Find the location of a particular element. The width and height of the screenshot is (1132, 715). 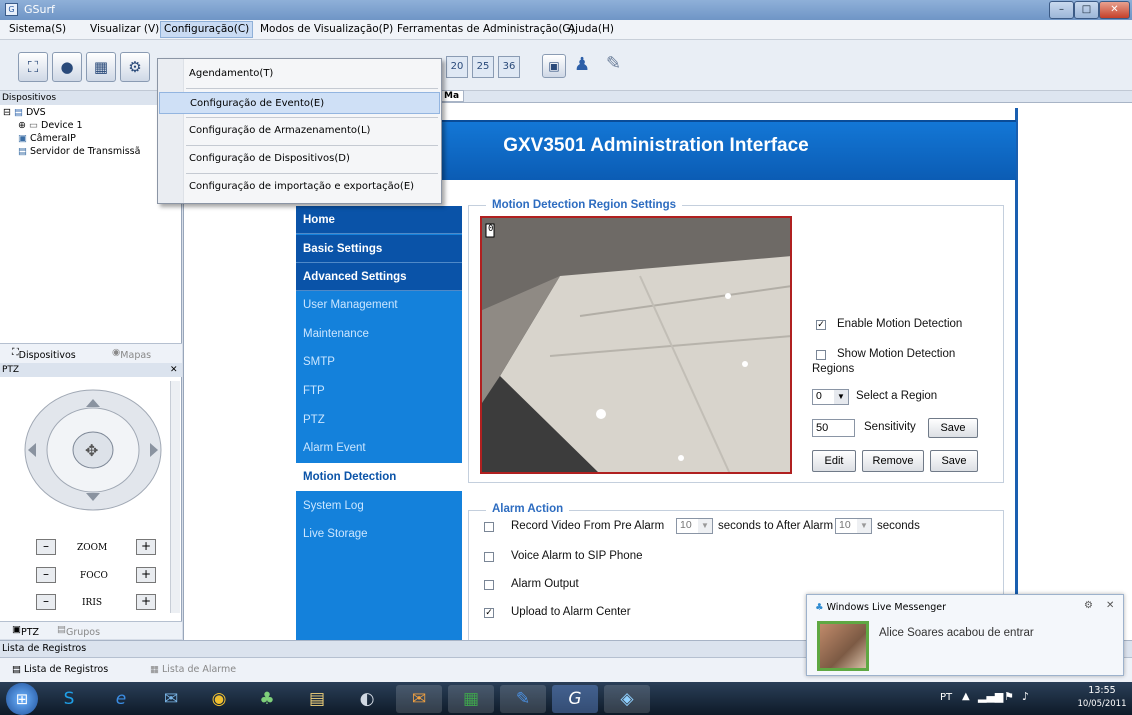

menu-configuracao: Configuração(C) is located at coordinates (207, 29).